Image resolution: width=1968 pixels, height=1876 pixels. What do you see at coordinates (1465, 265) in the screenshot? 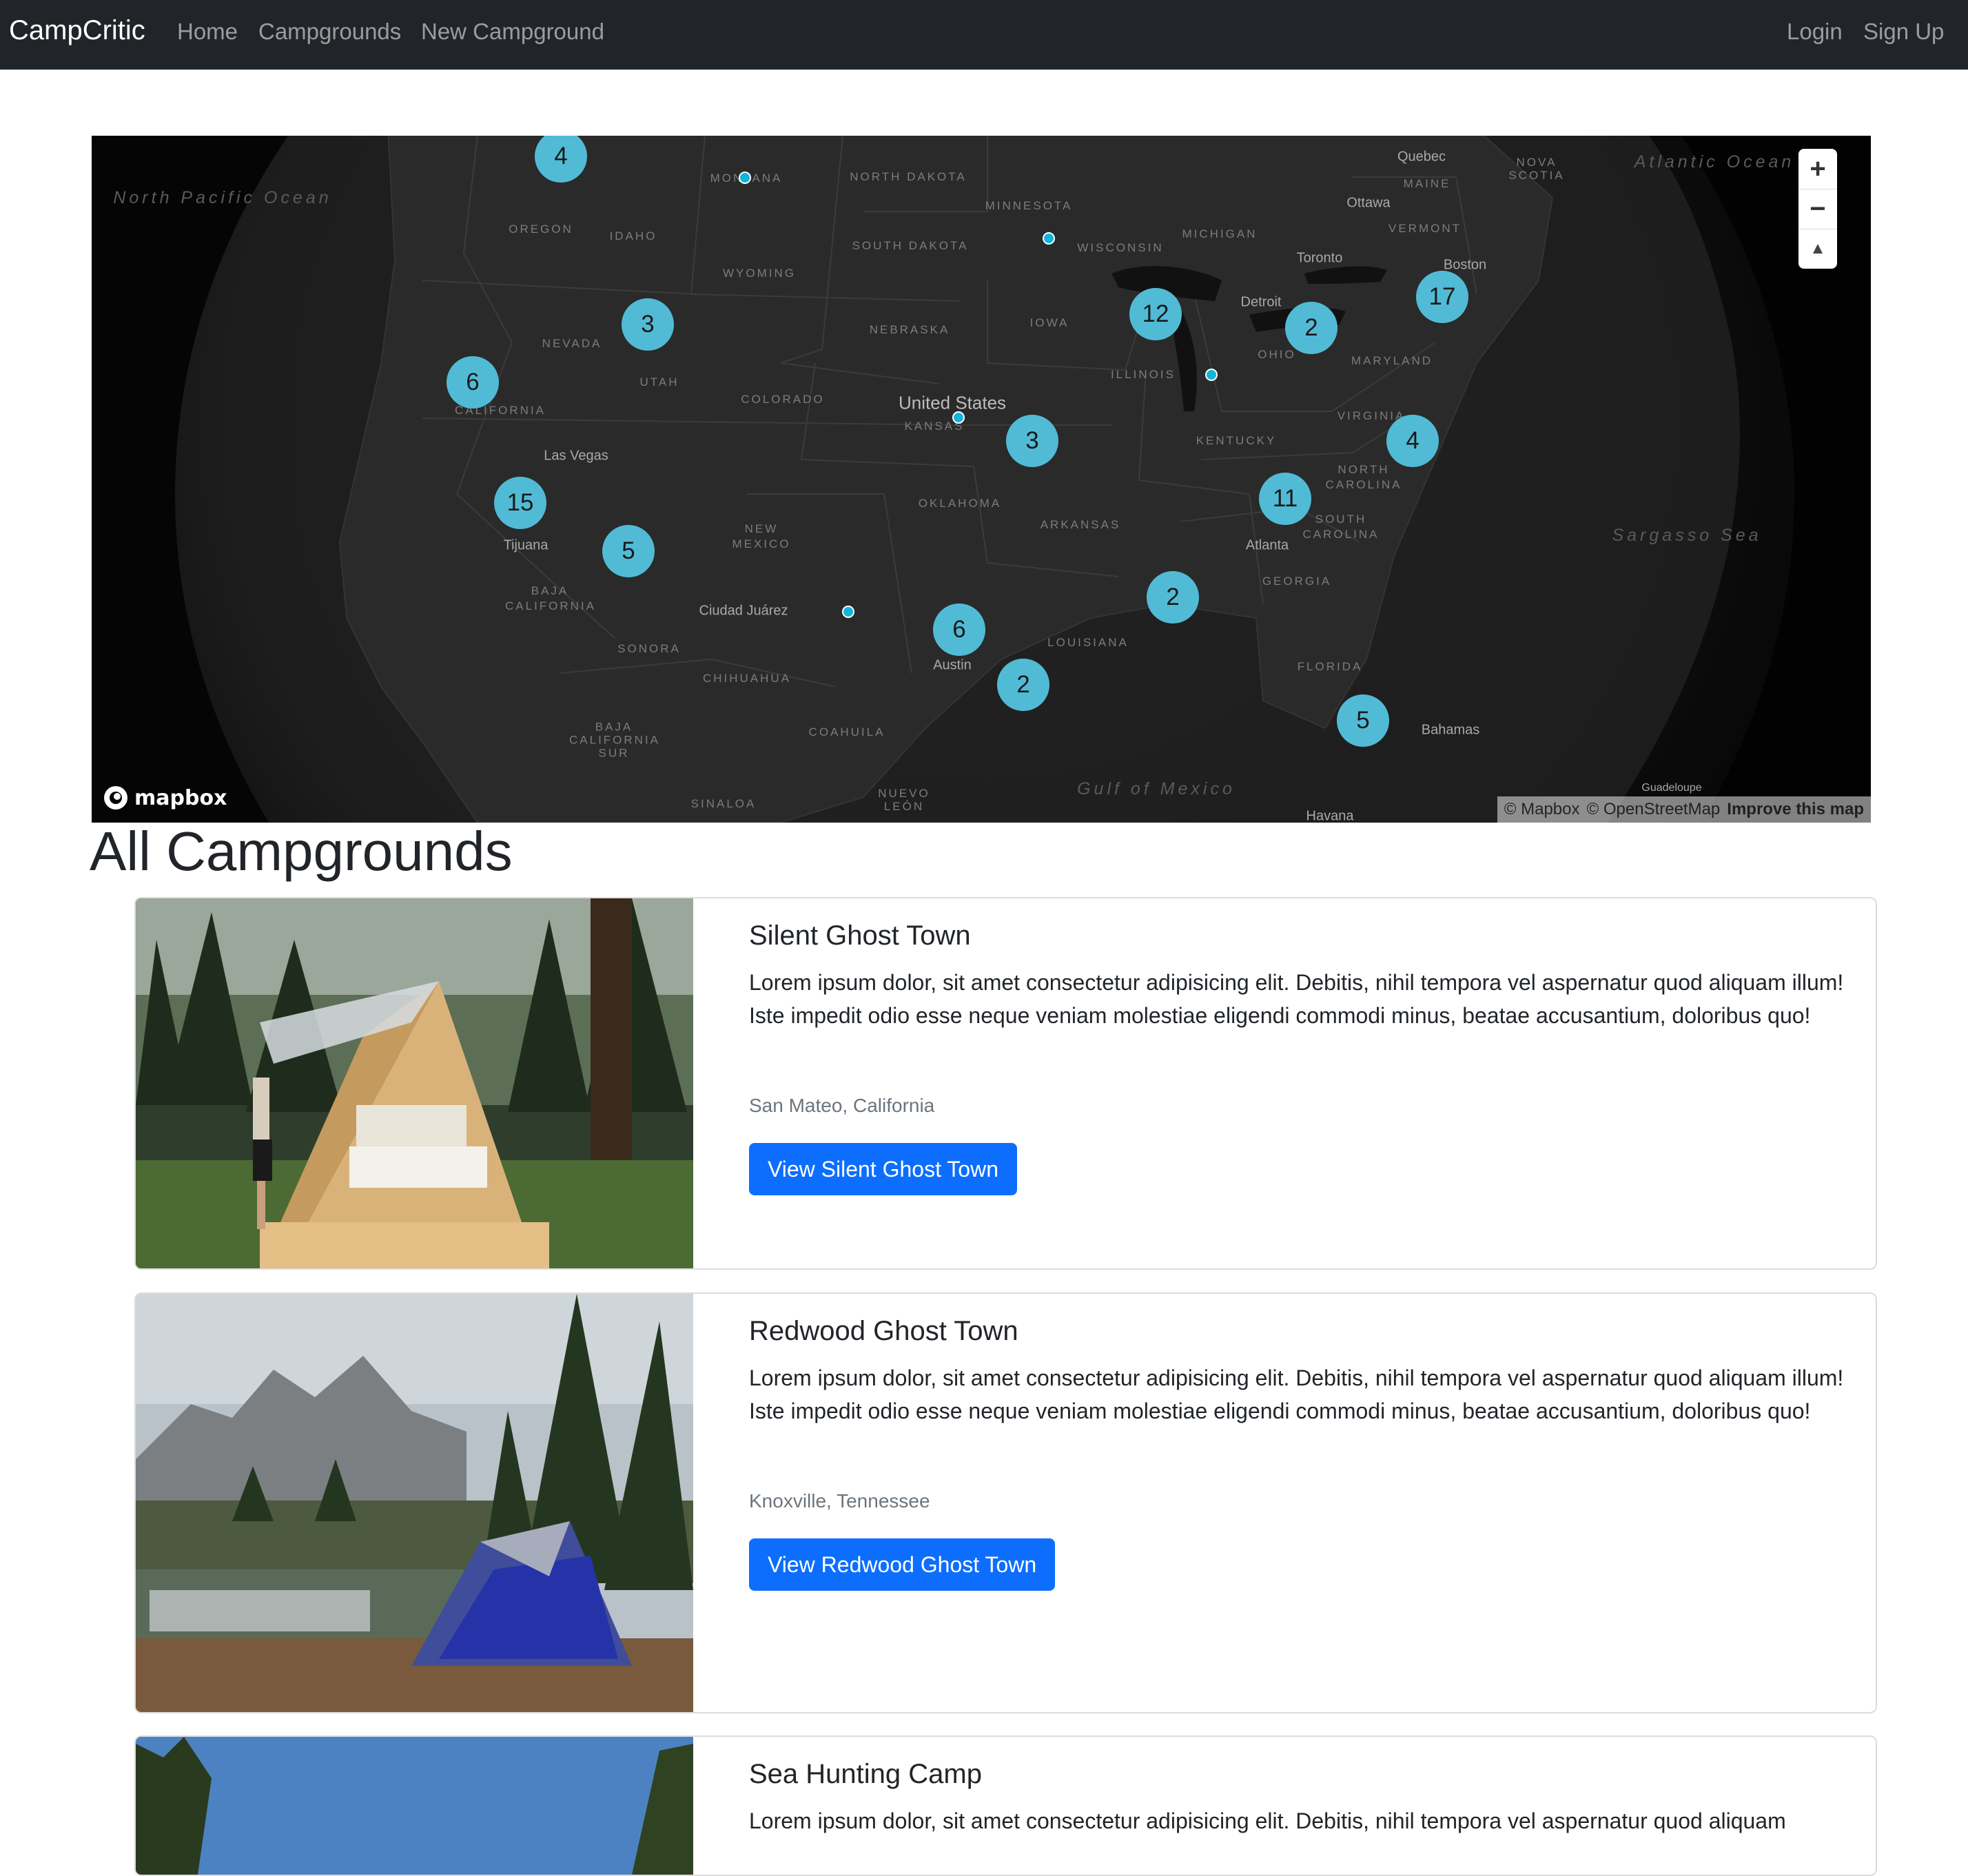
I see `city-label: Boston` at bounding box center [1465, 265].